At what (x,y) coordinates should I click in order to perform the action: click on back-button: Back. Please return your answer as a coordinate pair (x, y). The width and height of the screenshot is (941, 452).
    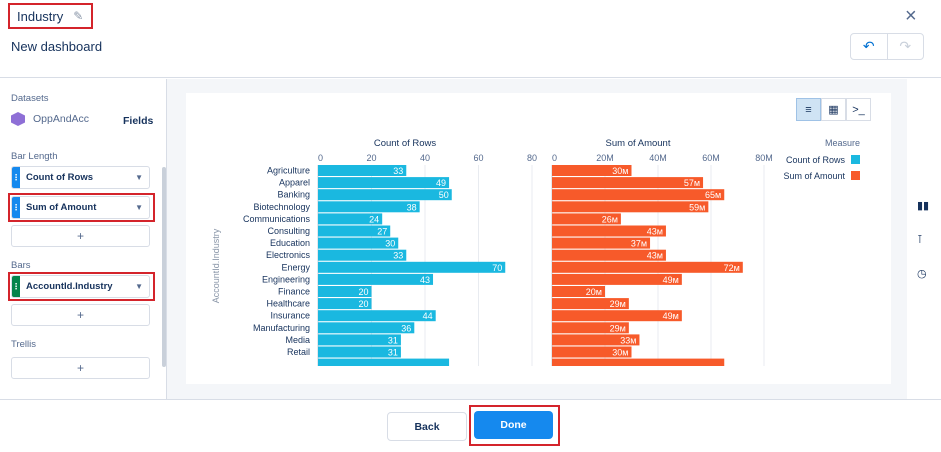
    Looking at the image, I should click on (427, 426).